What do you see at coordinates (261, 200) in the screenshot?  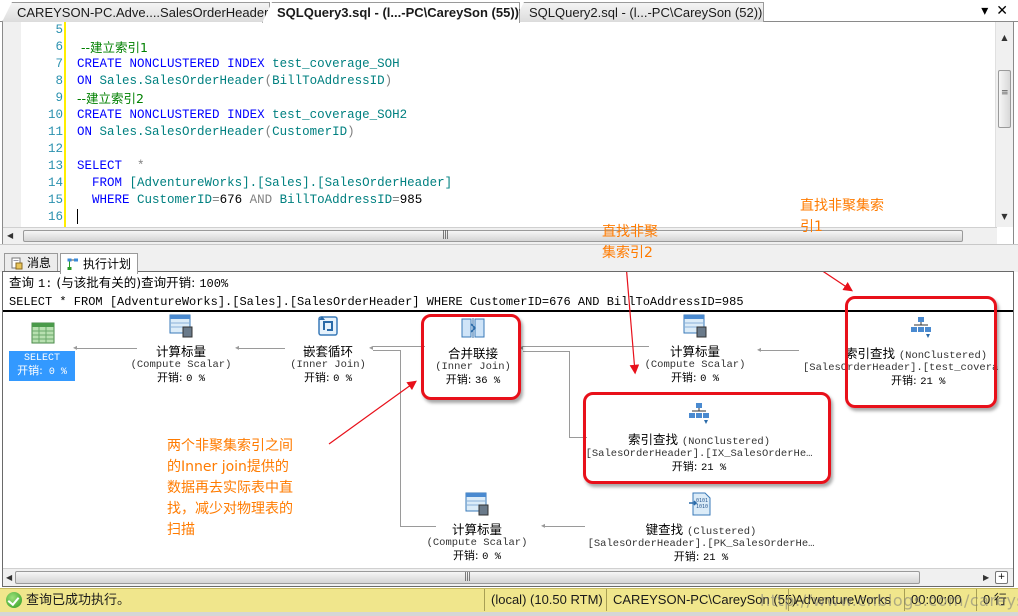 I see `operator: AND` at bounding box center [261, 200].